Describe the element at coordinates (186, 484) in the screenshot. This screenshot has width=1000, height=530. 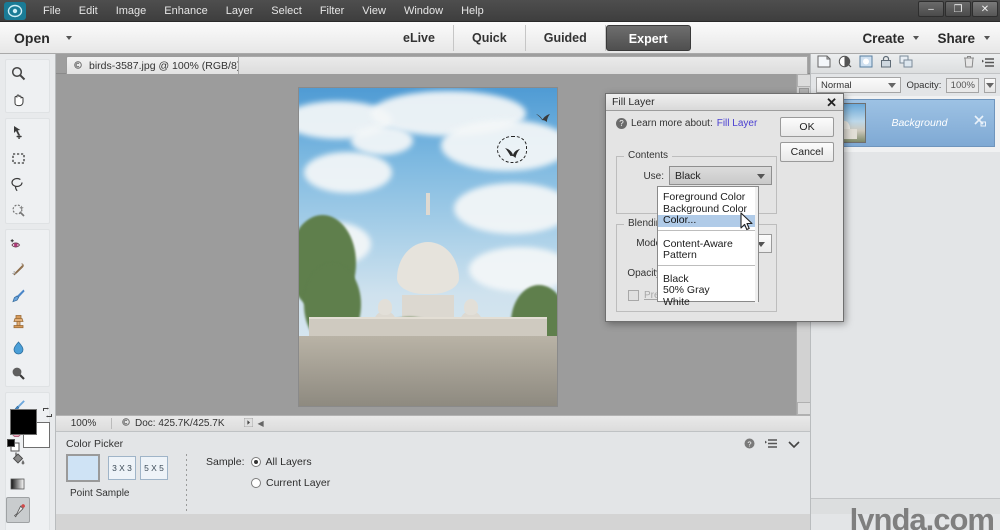
I see `options-divider` at that location.